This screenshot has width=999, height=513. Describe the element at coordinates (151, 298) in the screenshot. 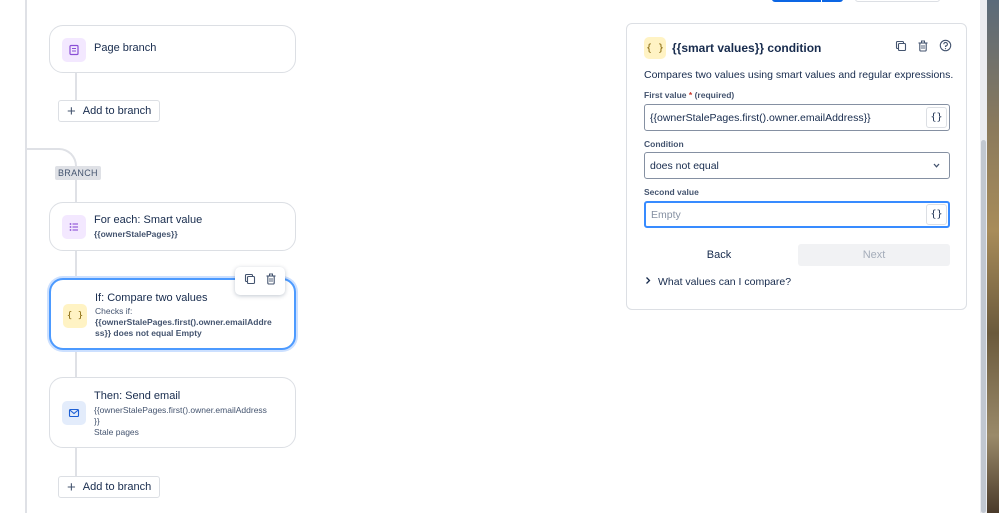

I see `card-title: If: Compare two values` at that location.